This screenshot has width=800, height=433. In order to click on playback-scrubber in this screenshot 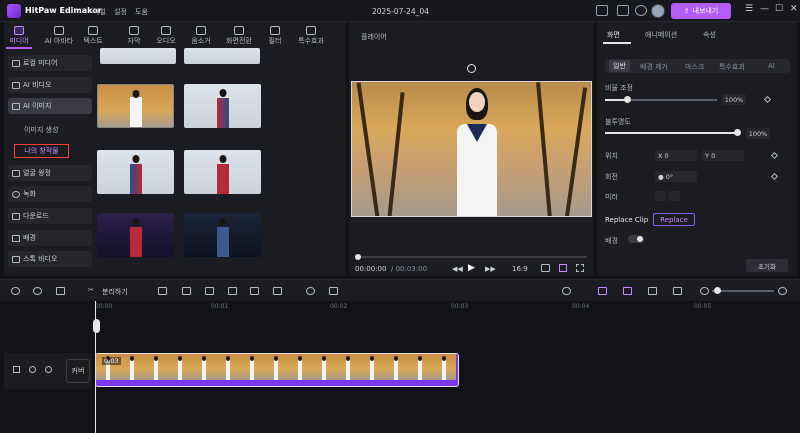, I will do `click(471, 257)`.